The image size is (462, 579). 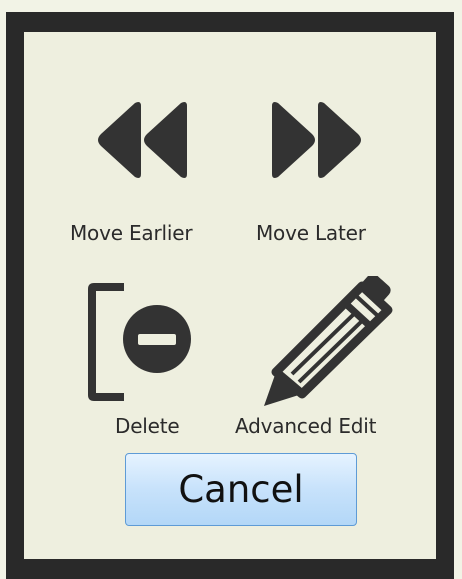 I want to click on move-earlier-button: Move Earlier, so click(x=144, y=187).